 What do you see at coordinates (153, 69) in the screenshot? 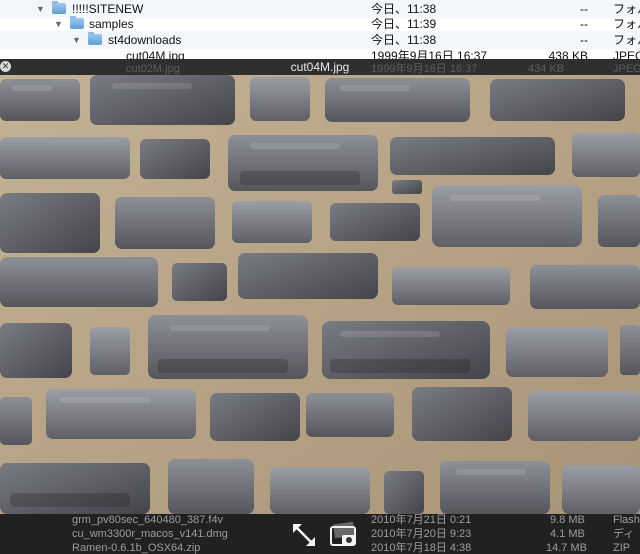
I see `file-name: cut02M.jpg` at bounding box center [153, 69].